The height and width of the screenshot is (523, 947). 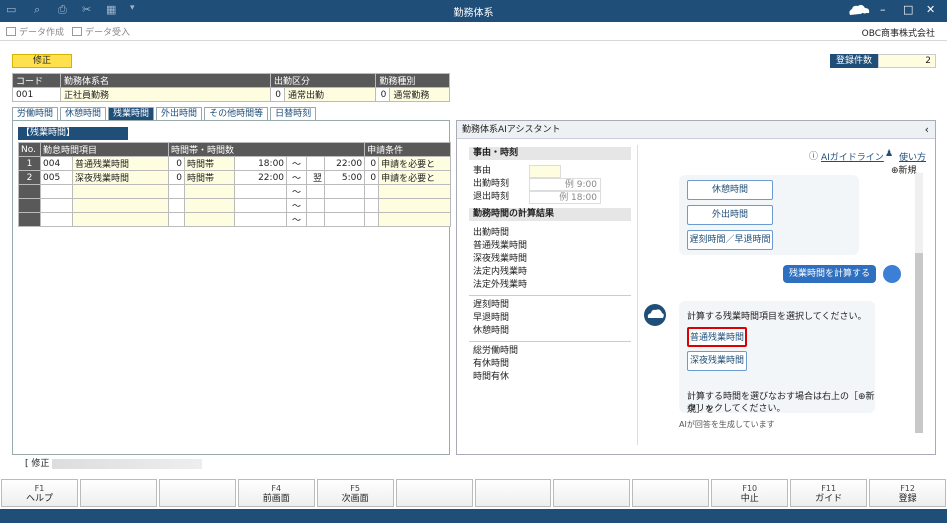 What do you see at coordinates (908, 9) in the screenshot?
I see `maximize-icon: □` at bounding box center [908, 9].